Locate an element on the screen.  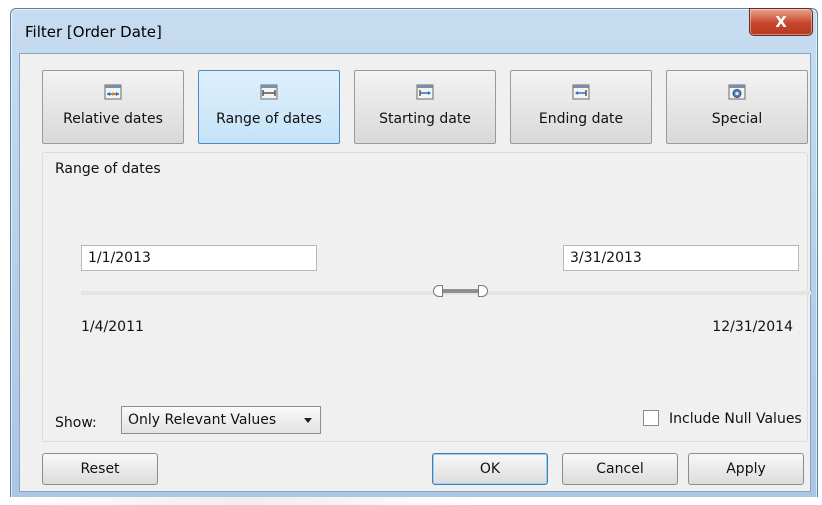
chevron-down-icon is located at coordinates (308, 420).